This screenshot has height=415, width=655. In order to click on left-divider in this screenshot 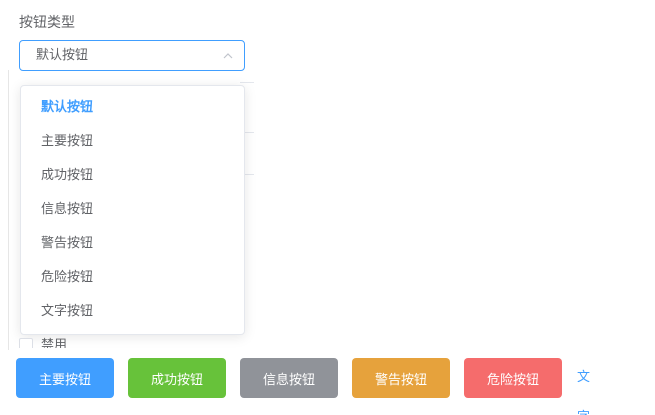, I will do `click(8, 210)`.